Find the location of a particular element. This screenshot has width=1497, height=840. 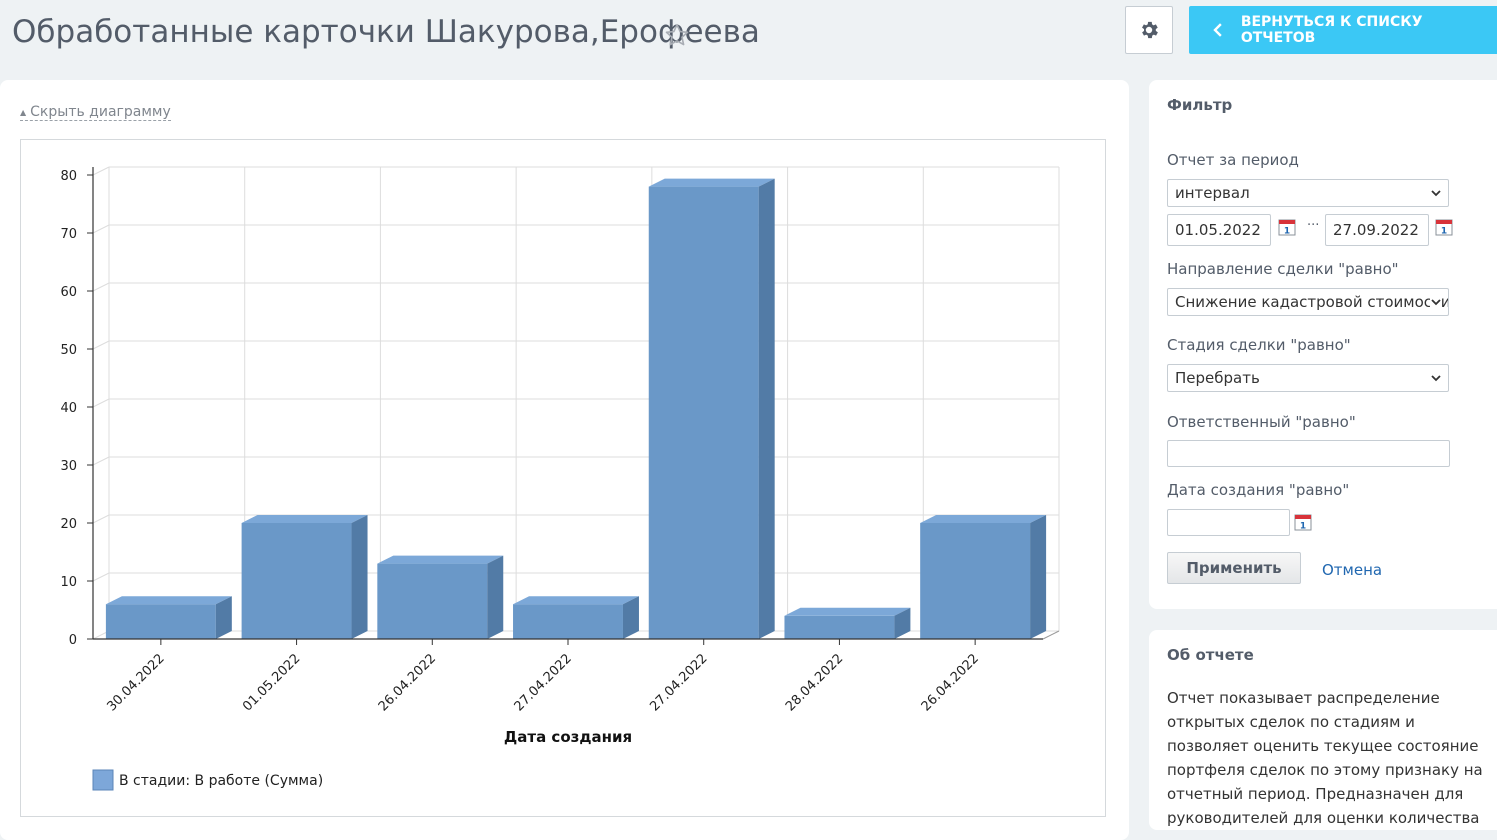

hide-chart-label: Скрыть диаграмму is located at coordinates (100, 112).